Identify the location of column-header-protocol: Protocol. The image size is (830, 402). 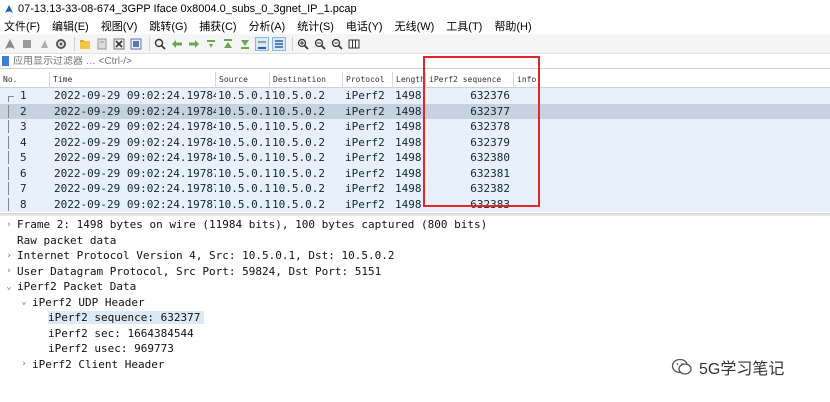
(368, 79).